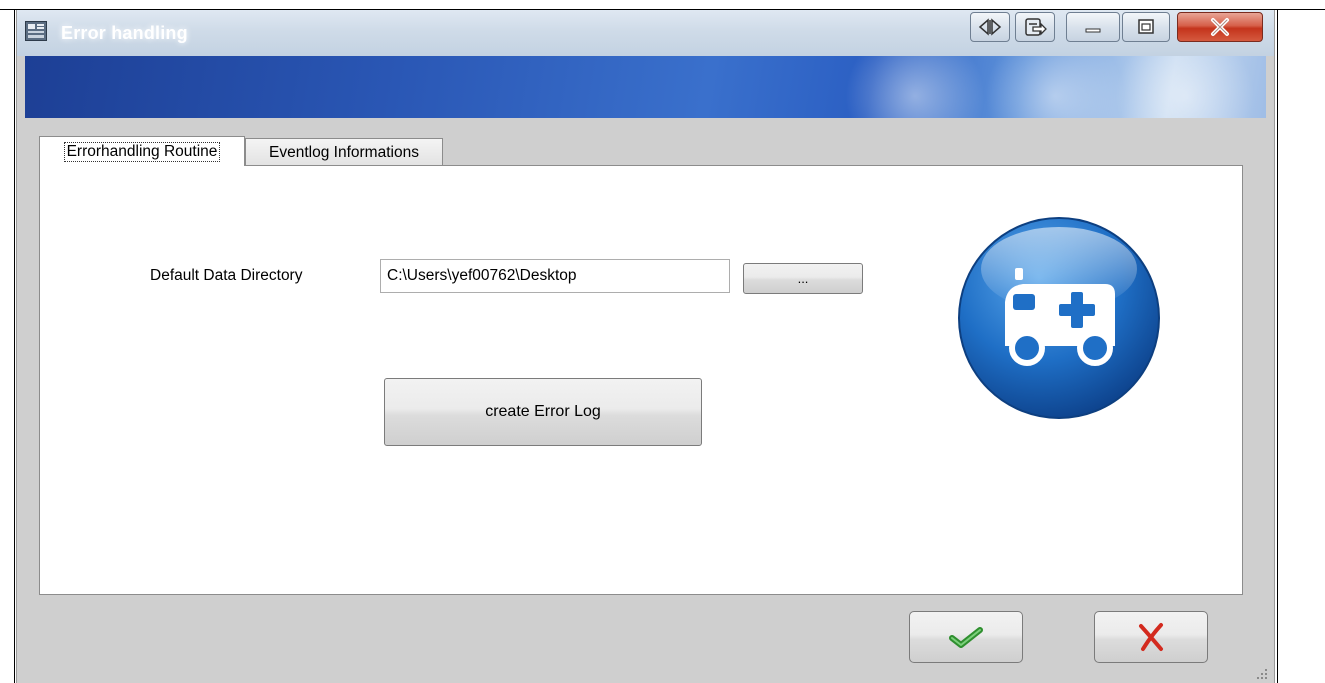 This screenshot has width=1325, height=683. Describe the element at coordinates (124, 33) in the screenshot. I see `window-title: Error handling` at that location.